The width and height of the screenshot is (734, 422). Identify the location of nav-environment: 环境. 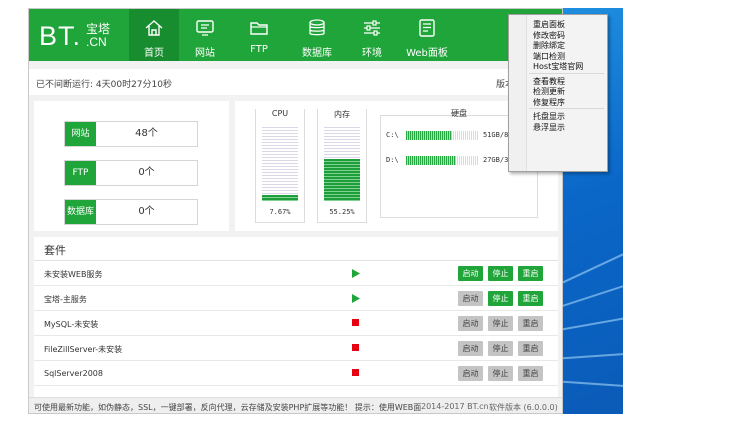
(372, 35).